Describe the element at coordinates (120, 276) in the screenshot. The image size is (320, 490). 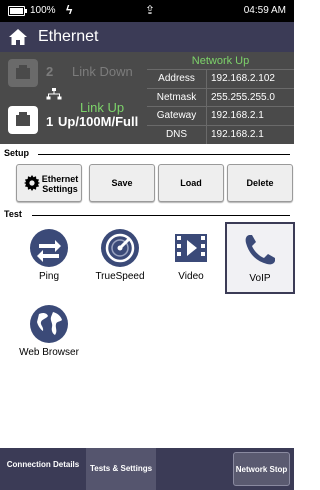
I see `tile-label: TrueSpeed` at that location.